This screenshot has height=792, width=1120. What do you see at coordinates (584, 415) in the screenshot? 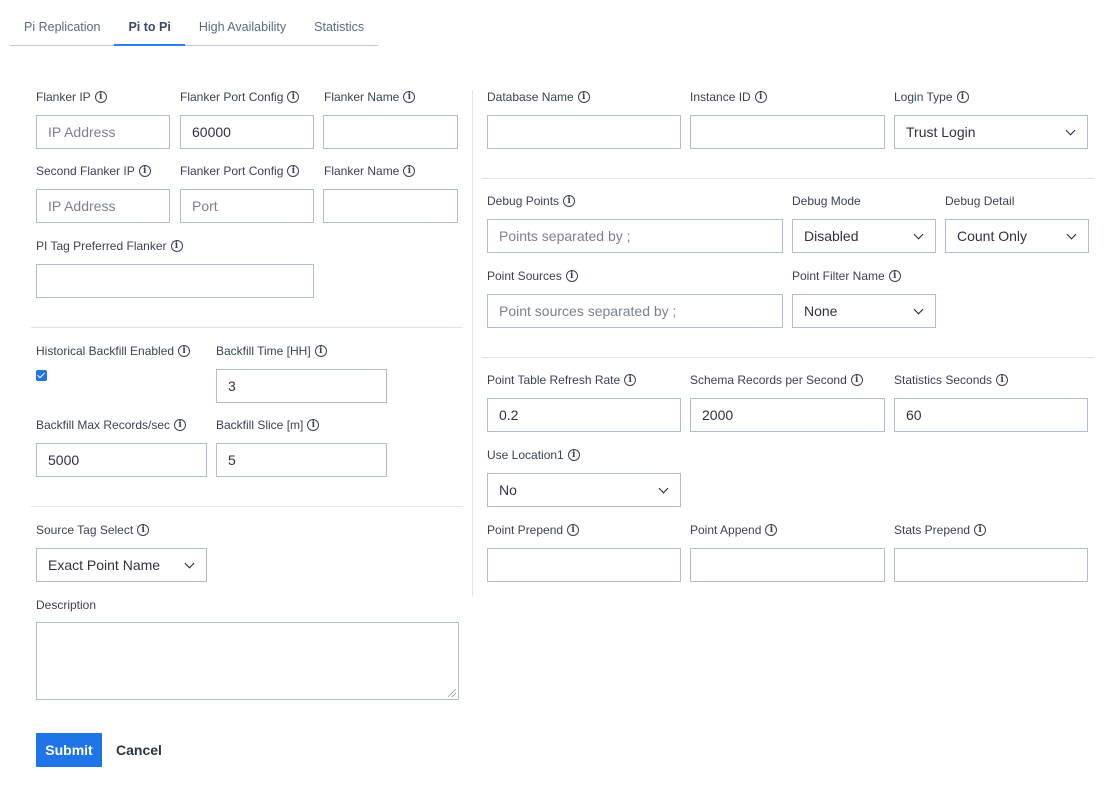
I see `point-table-refresh-input` at bounding box center [584, 415].